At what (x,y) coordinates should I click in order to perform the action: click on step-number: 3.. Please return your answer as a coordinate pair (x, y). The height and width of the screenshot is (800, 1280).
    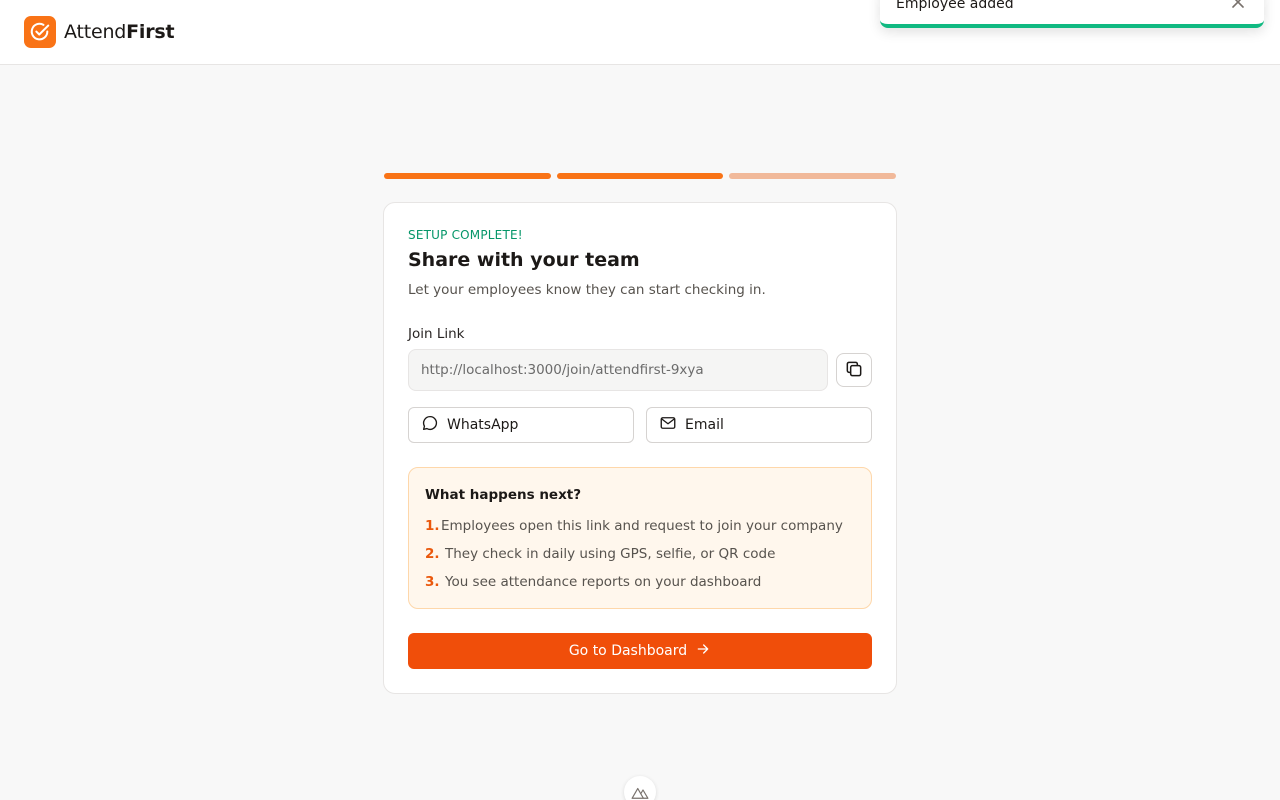
    Looking at the image, I should click on (432, 582).